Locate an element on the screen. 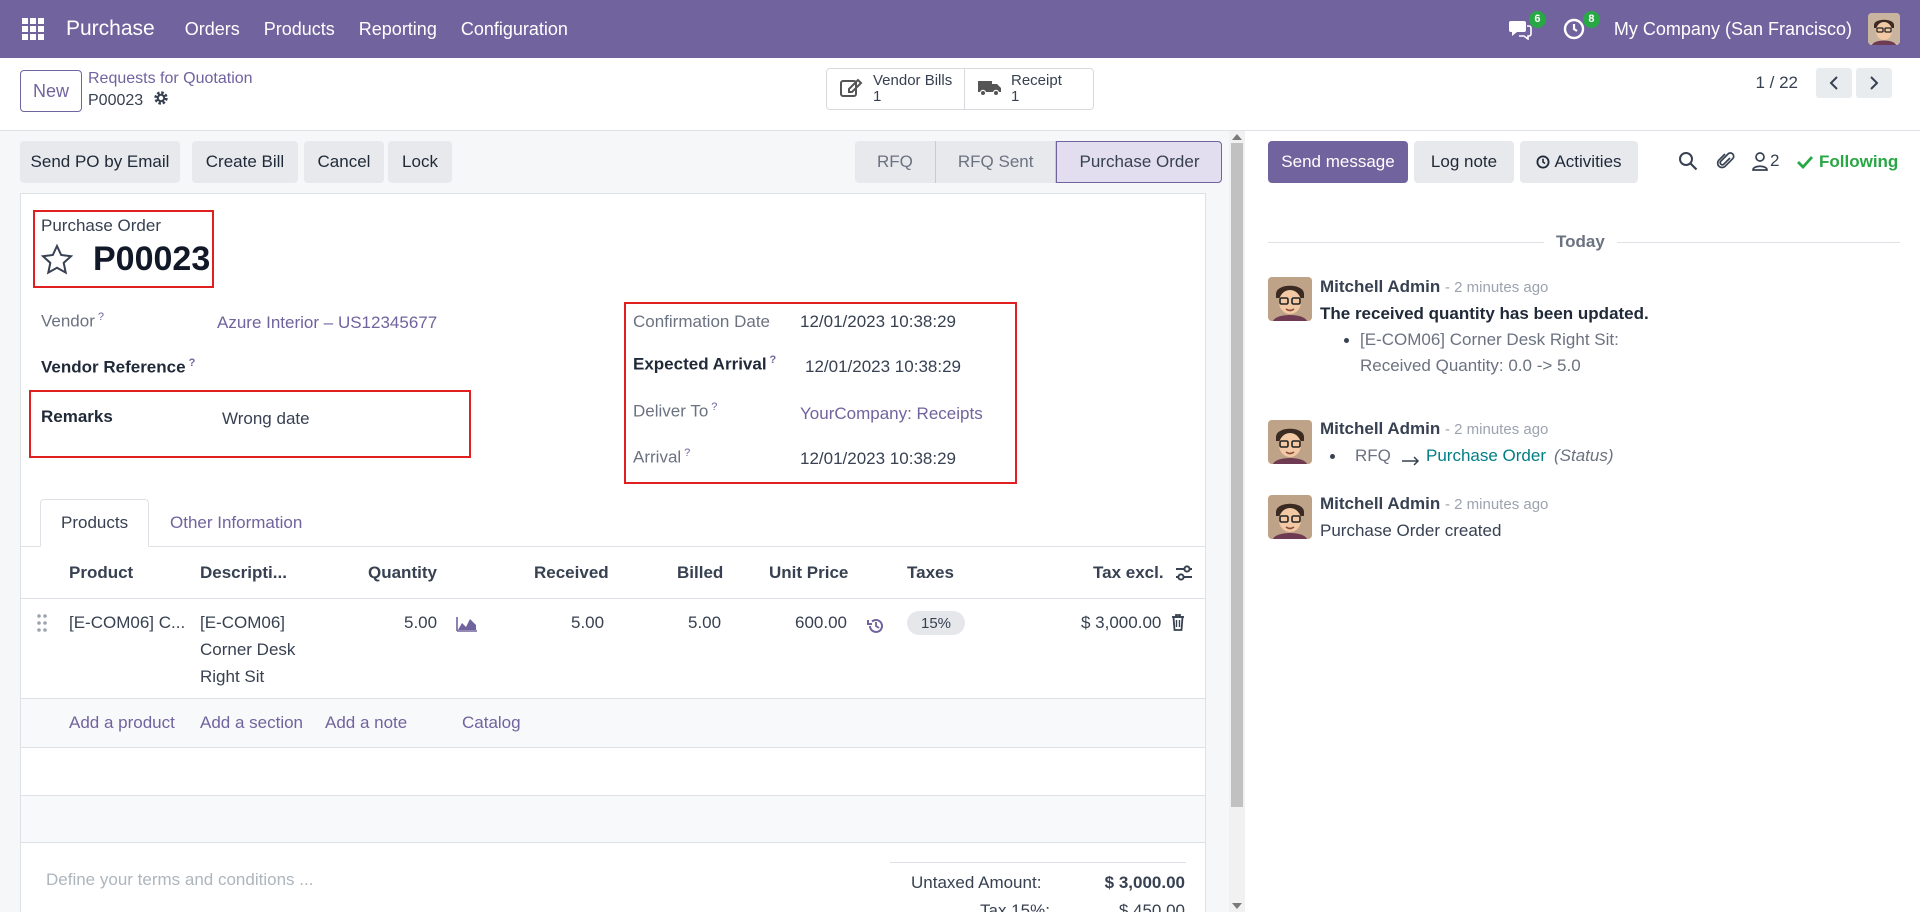  tab-other-information: Other Information is located at coordinates (236, 523).